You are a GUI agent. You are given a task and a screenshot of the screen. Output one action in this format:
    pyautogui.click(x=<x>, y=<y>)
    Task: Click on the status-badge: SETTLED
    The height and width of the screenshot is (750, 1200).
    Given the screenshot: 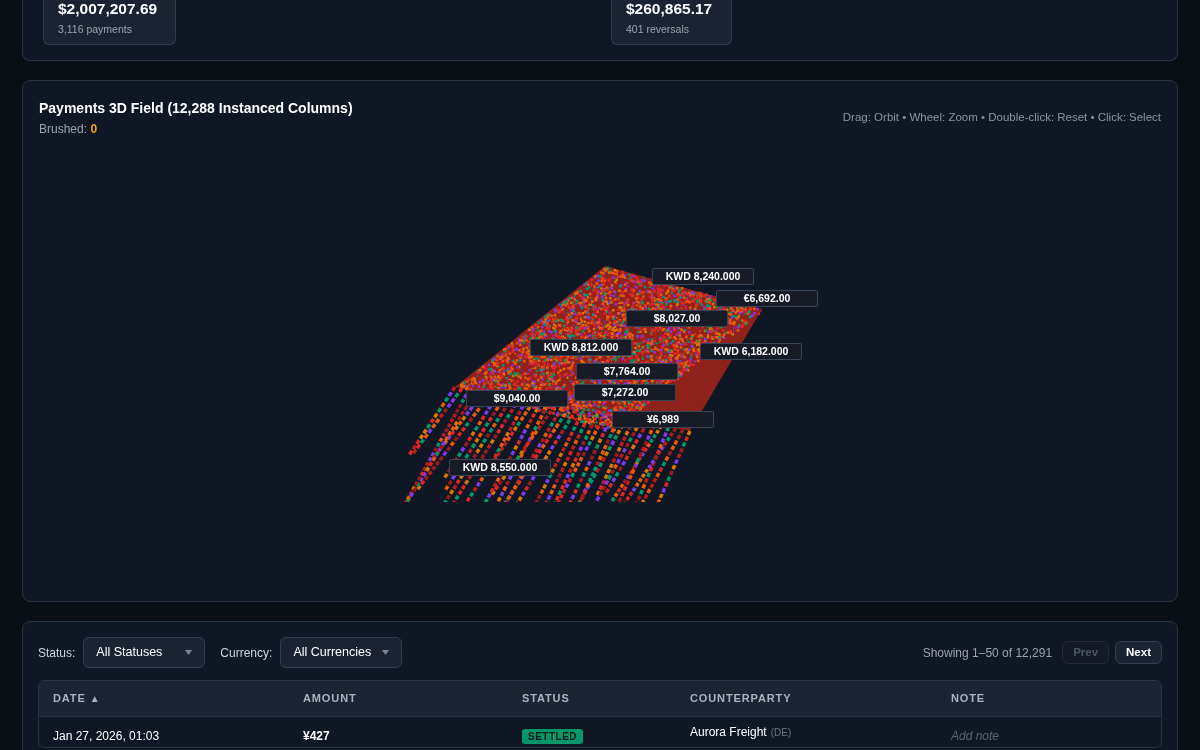 What is the action you would take?
    pyautogui.click(x=553, y=736)
    